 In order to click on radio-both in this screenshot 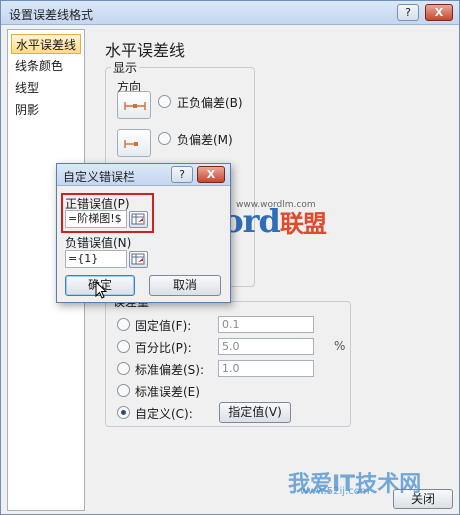, I will do `click(164, 101)`.